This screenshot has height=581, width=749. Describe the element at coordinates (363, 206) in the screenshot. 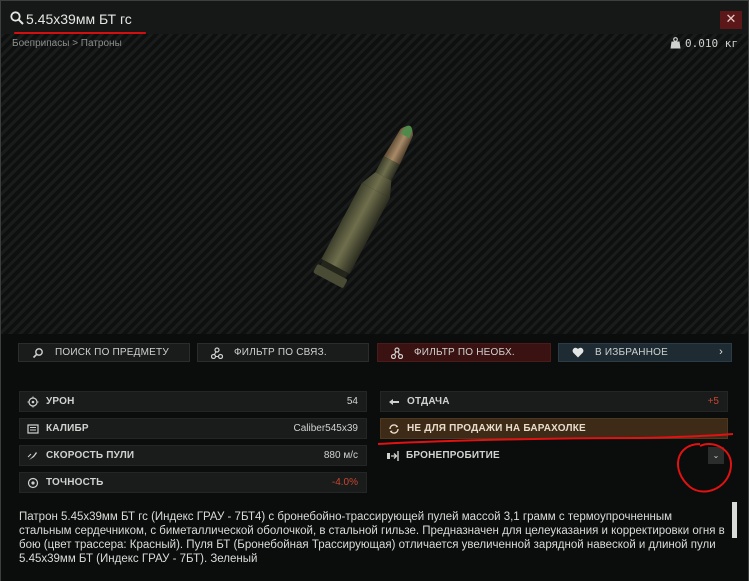

I see `cartridge-image` at that location.